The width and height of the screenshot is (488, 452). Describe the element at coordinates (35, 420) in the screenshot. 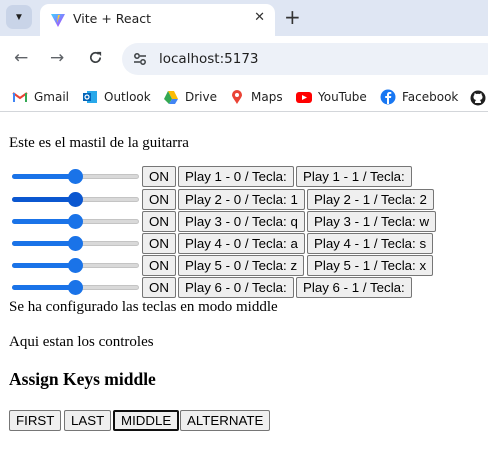

I see `mode-first-button: FIRST` at that location.